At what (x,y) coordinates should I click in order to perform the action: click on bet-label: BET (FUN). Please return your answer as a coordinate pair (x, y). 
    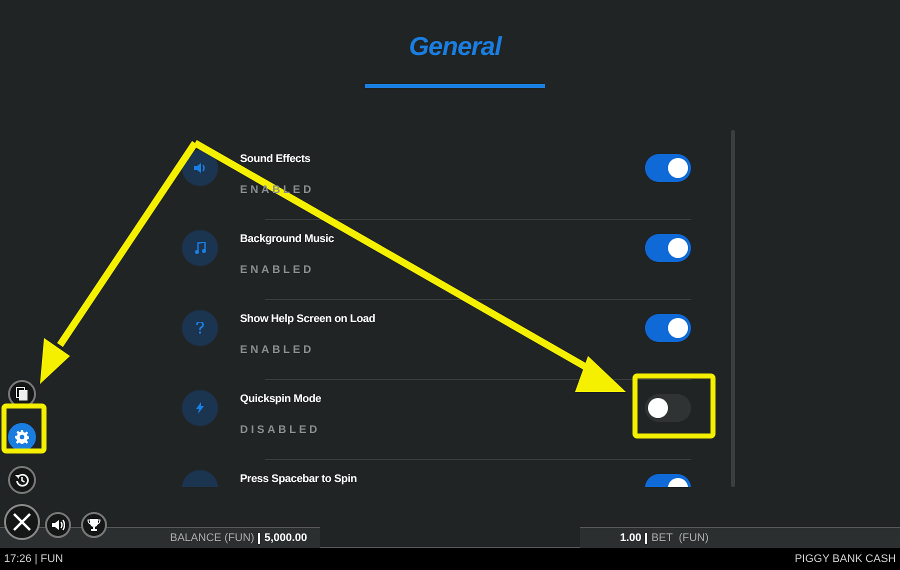
    Looking at the image, I should click on (680, 538).